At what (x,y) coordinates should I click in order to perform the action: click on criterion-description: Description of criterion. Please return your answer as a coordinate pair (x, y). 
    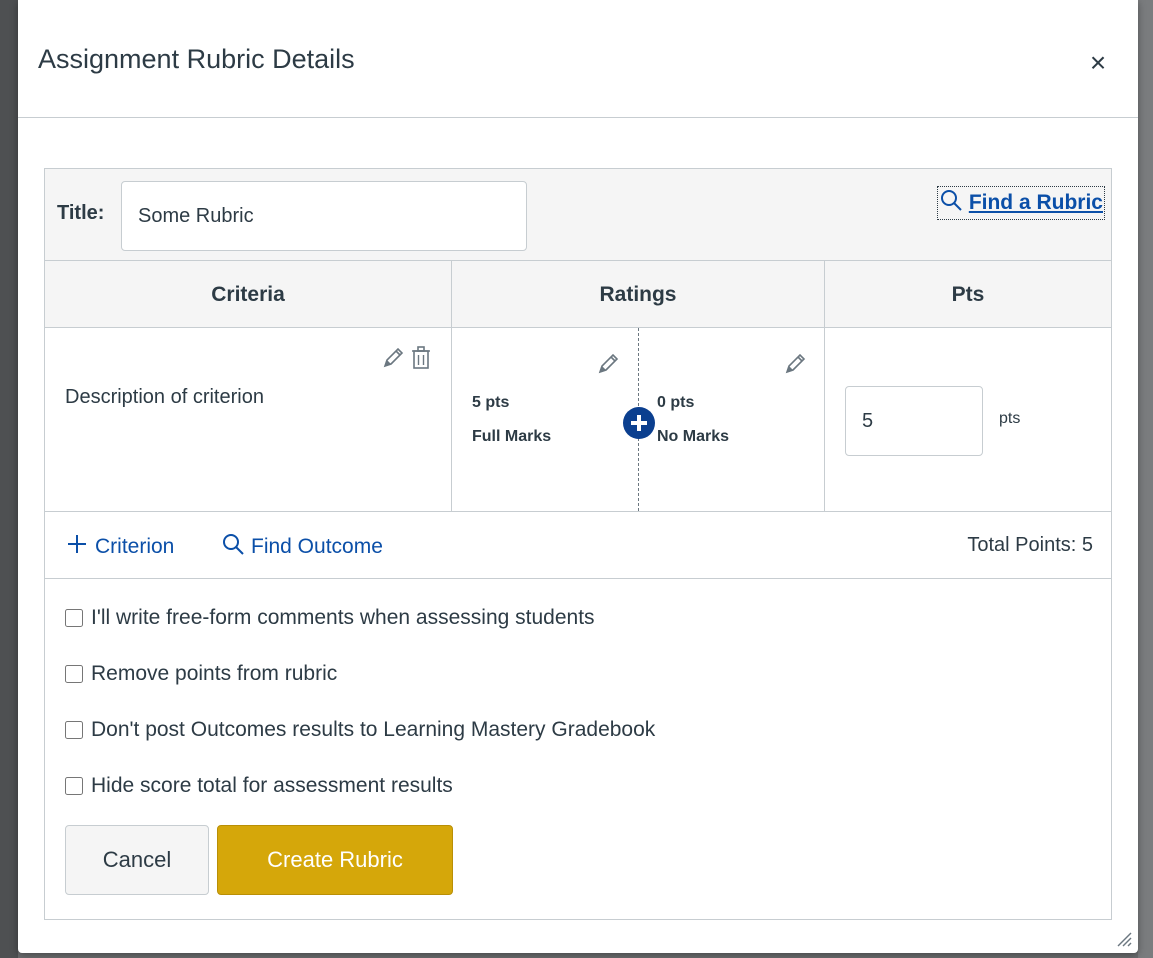
    Looking at the image, I should click on (164, 397).